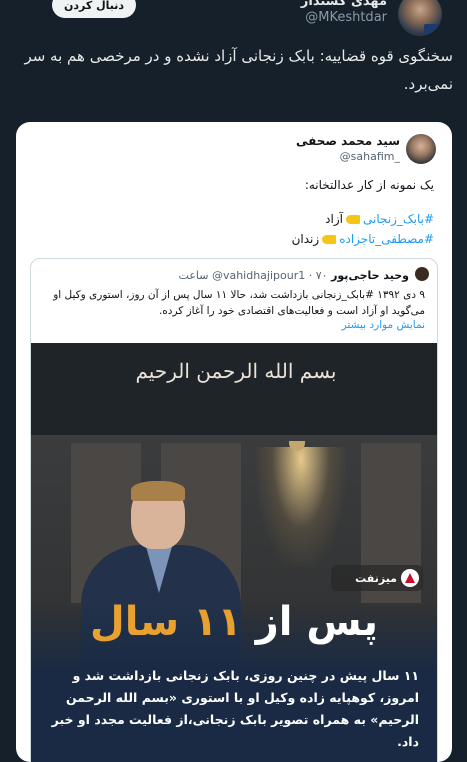 This screenshot has height=762, width=467. I want to click on hashtag-1-suffix: آزاد, so click(334, 219).